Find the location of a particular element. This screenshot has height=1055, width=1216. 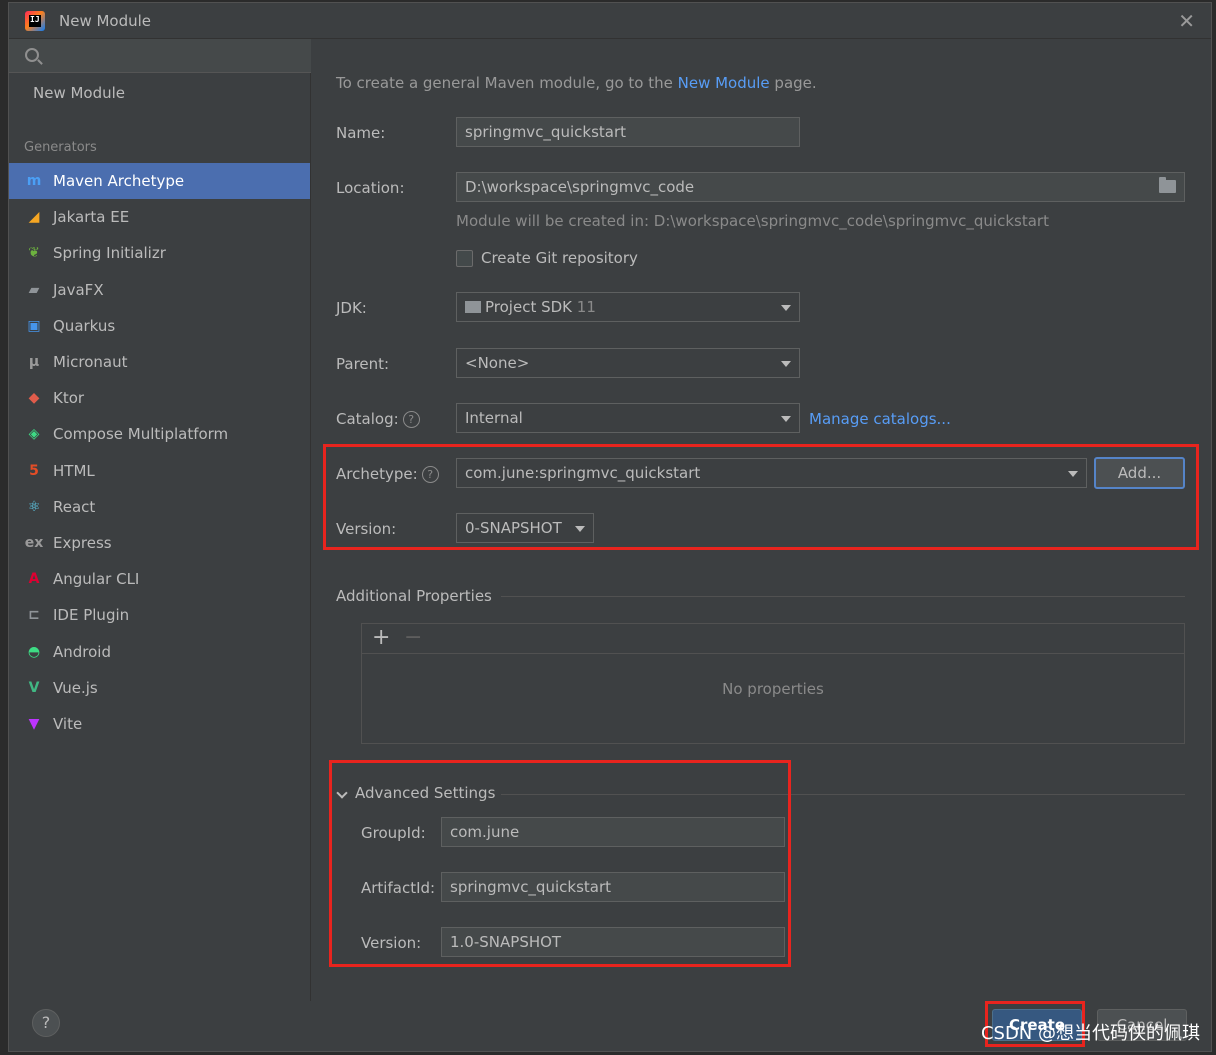

sidebar-item-express: ex Express is located at coordinates (159, 543).